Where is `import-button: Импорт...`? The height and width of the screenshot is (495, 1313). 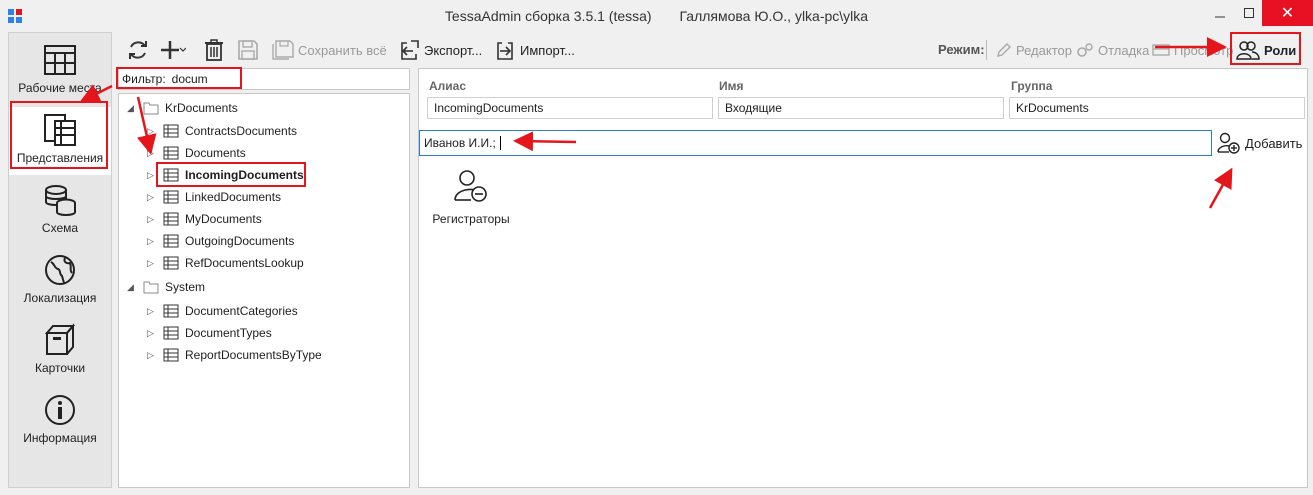 import-button: Импорт... is located at coordinates (534, 50).